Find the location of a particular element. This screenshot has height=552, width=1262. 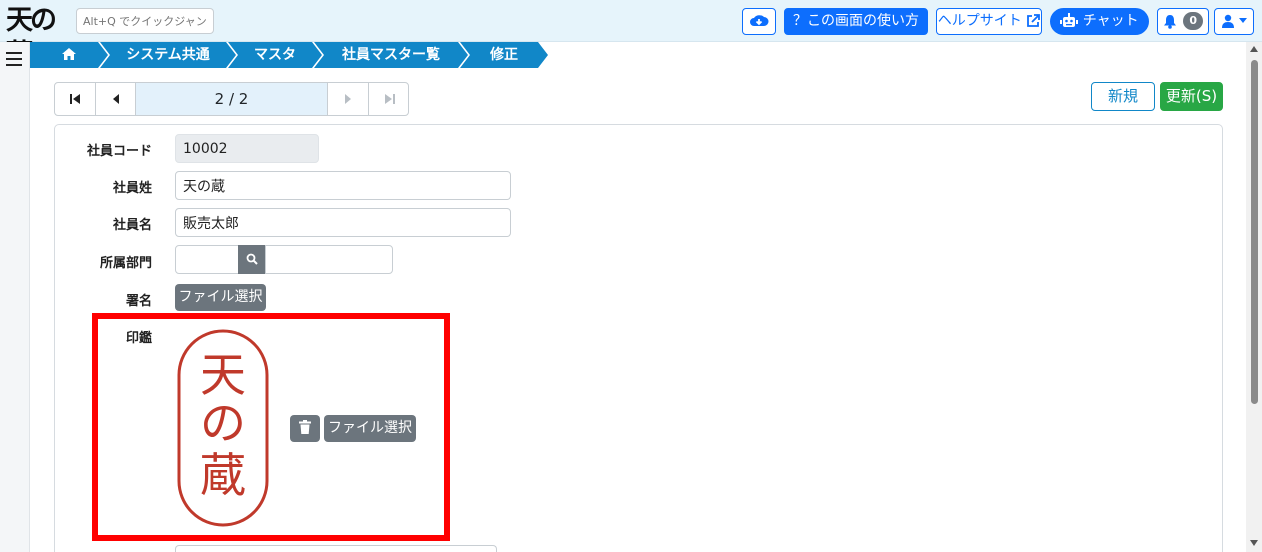

user-menu-button is located at coordinates (1234, 21).